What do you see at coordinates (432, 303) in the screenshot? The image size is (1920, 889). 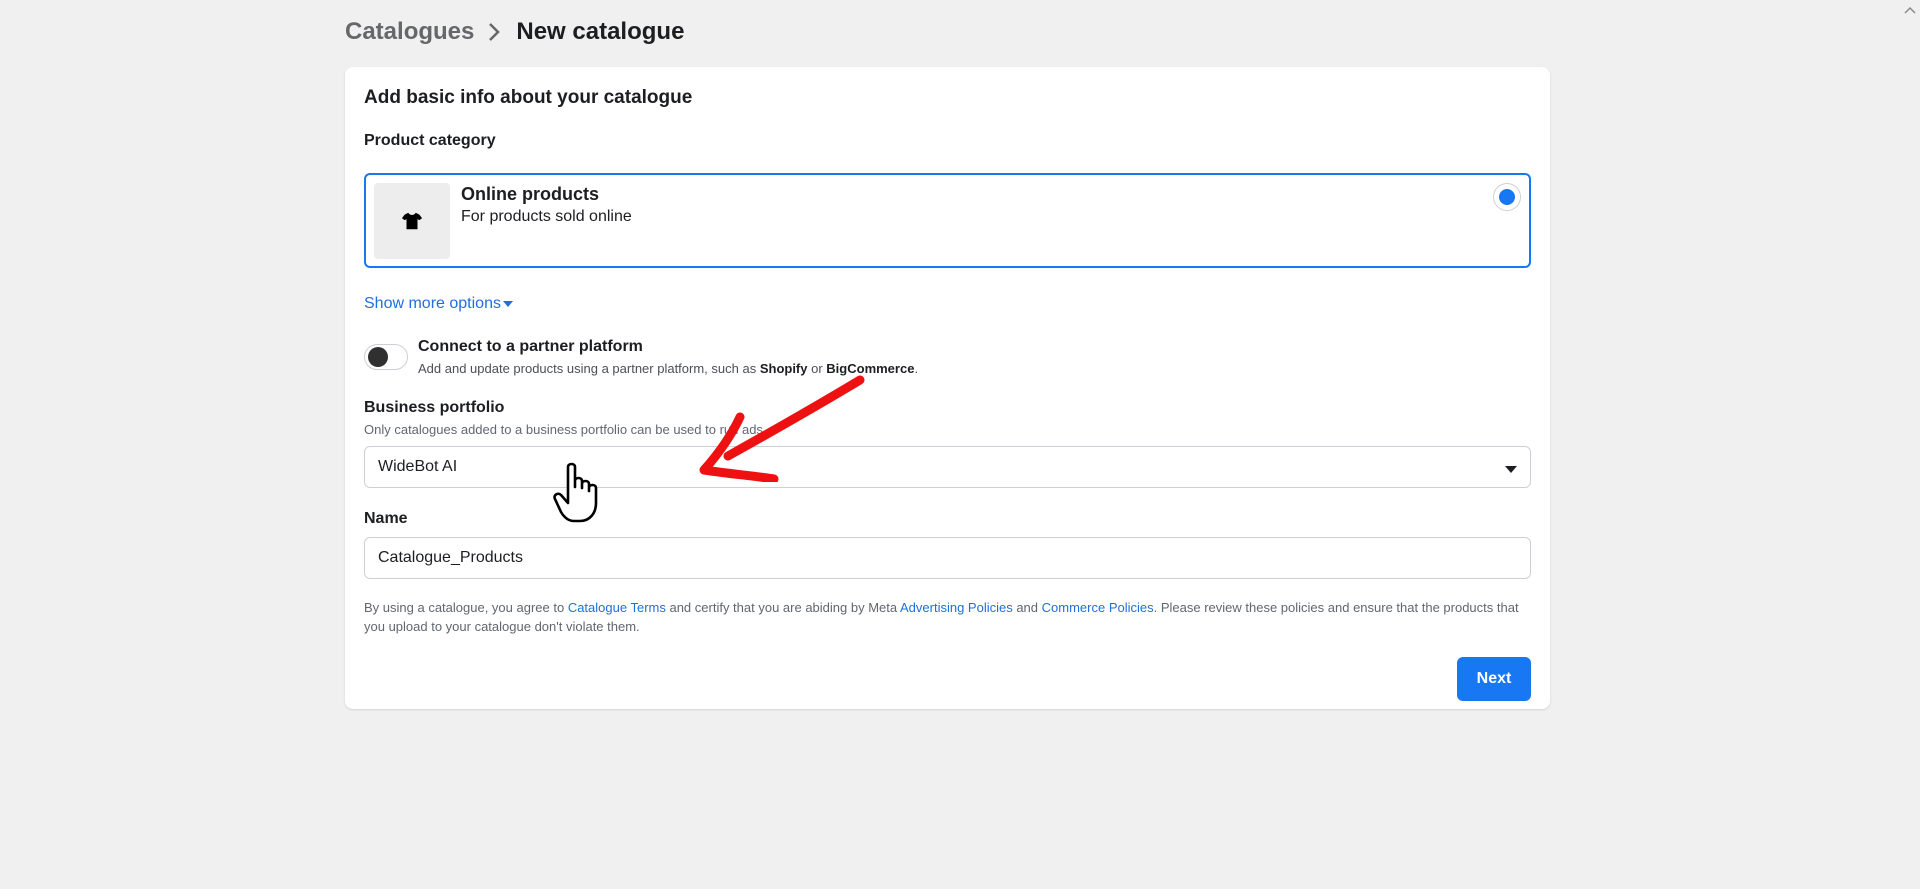 I see `show-more-label: Show more options` at bounding box center [432, 303].